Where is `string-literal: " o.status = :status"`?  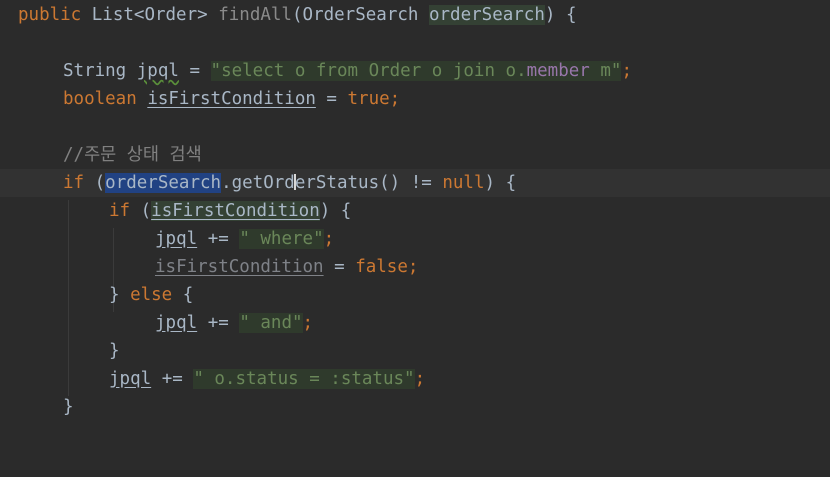 string-literal: " o.status = :status" is located at coordinates (304, 379).